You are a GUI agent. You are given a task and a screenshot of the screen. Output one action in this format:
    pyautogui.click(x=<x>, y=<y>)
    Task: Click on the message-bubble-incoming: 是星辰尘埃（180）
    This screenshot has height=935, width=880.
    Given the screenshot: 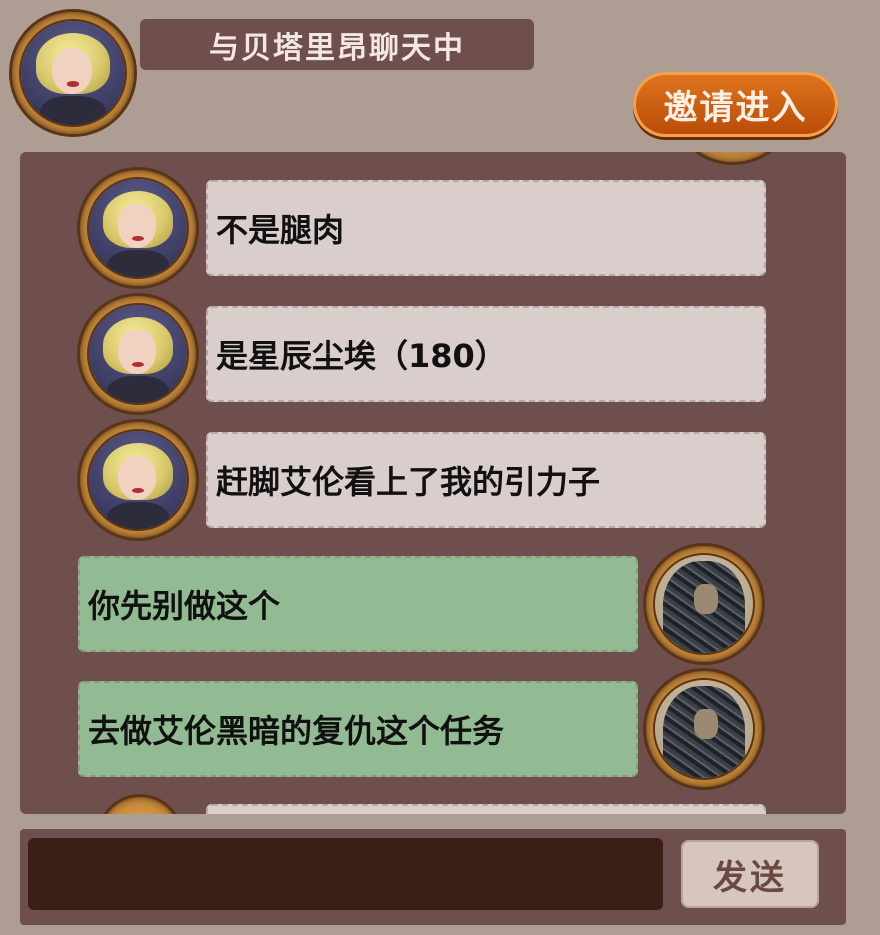 What is the action you would take?
    pyautogui.click(x=486, y=354)
    